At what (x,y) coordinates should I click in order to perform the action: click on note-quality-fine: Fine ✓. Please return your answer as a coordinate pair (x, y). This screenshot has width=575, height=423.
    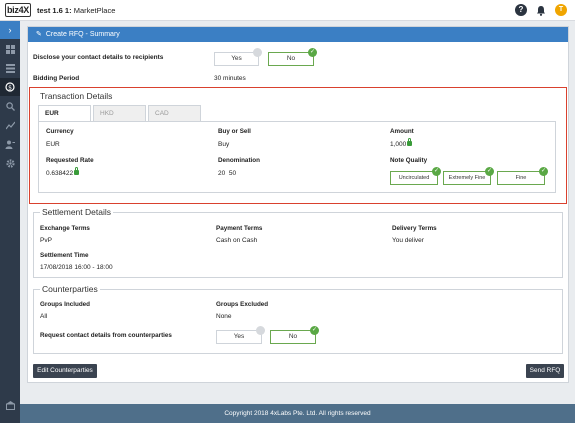
    Looking at the image, I should click on (522, 176).